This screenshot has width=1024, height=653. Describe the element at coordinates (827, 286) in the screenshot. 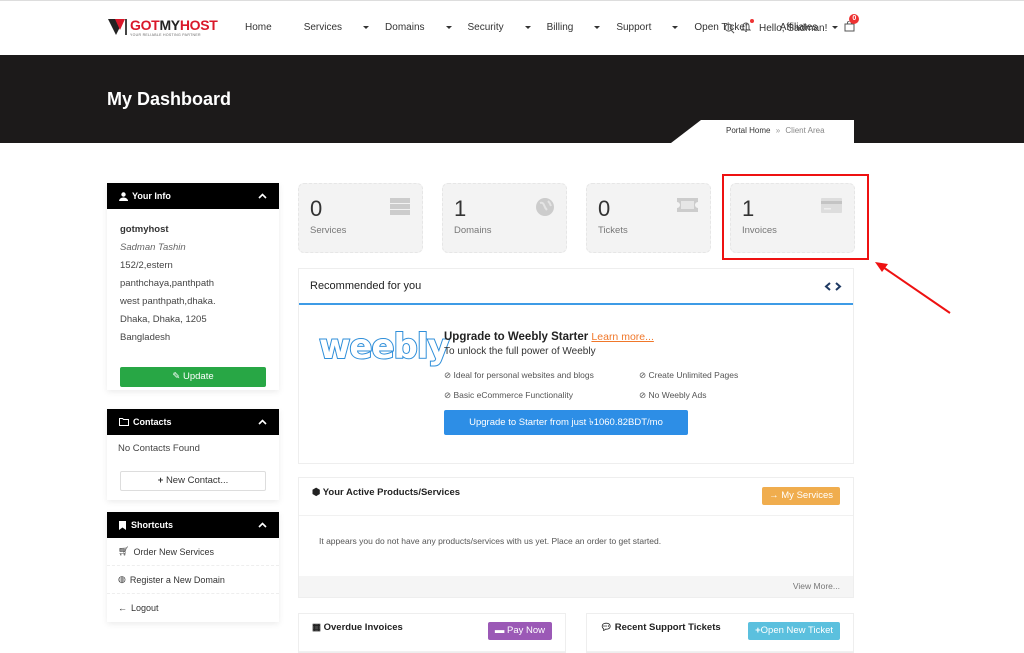

I see `chevron-left-icon` at that location.